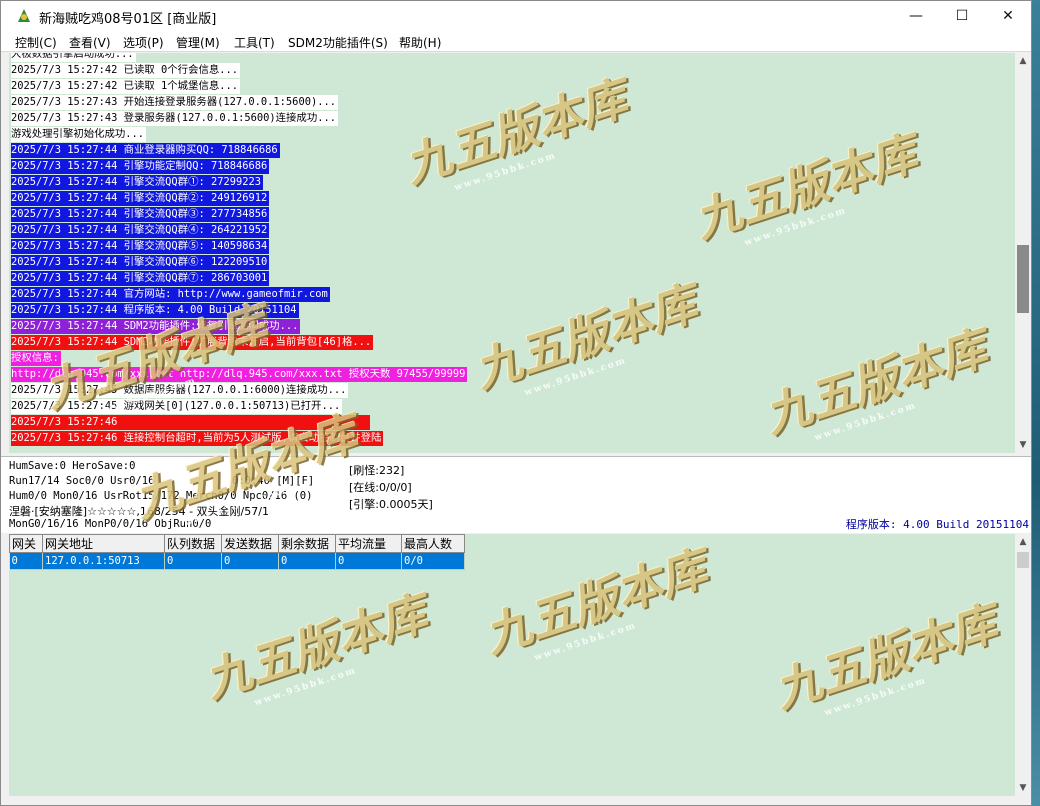 This screenshot has width=1040, height=806. Describe the element at coordinates (26, 561) in the screenshot. I see `cell-gateway: 0` at that location.